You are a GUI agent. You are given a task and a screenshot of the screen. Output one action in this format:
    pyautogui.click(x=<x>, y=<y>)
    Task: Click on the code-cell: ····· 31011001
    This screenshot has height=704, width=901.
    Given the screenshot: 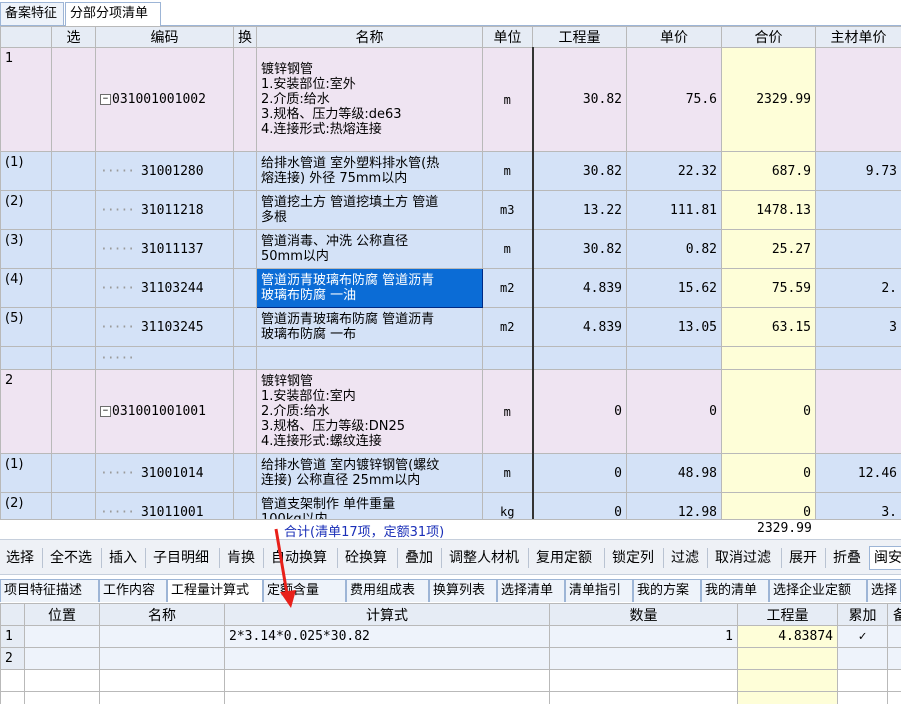 What is the action you would take?
    pyautogui.click(x=164, y=505)
    